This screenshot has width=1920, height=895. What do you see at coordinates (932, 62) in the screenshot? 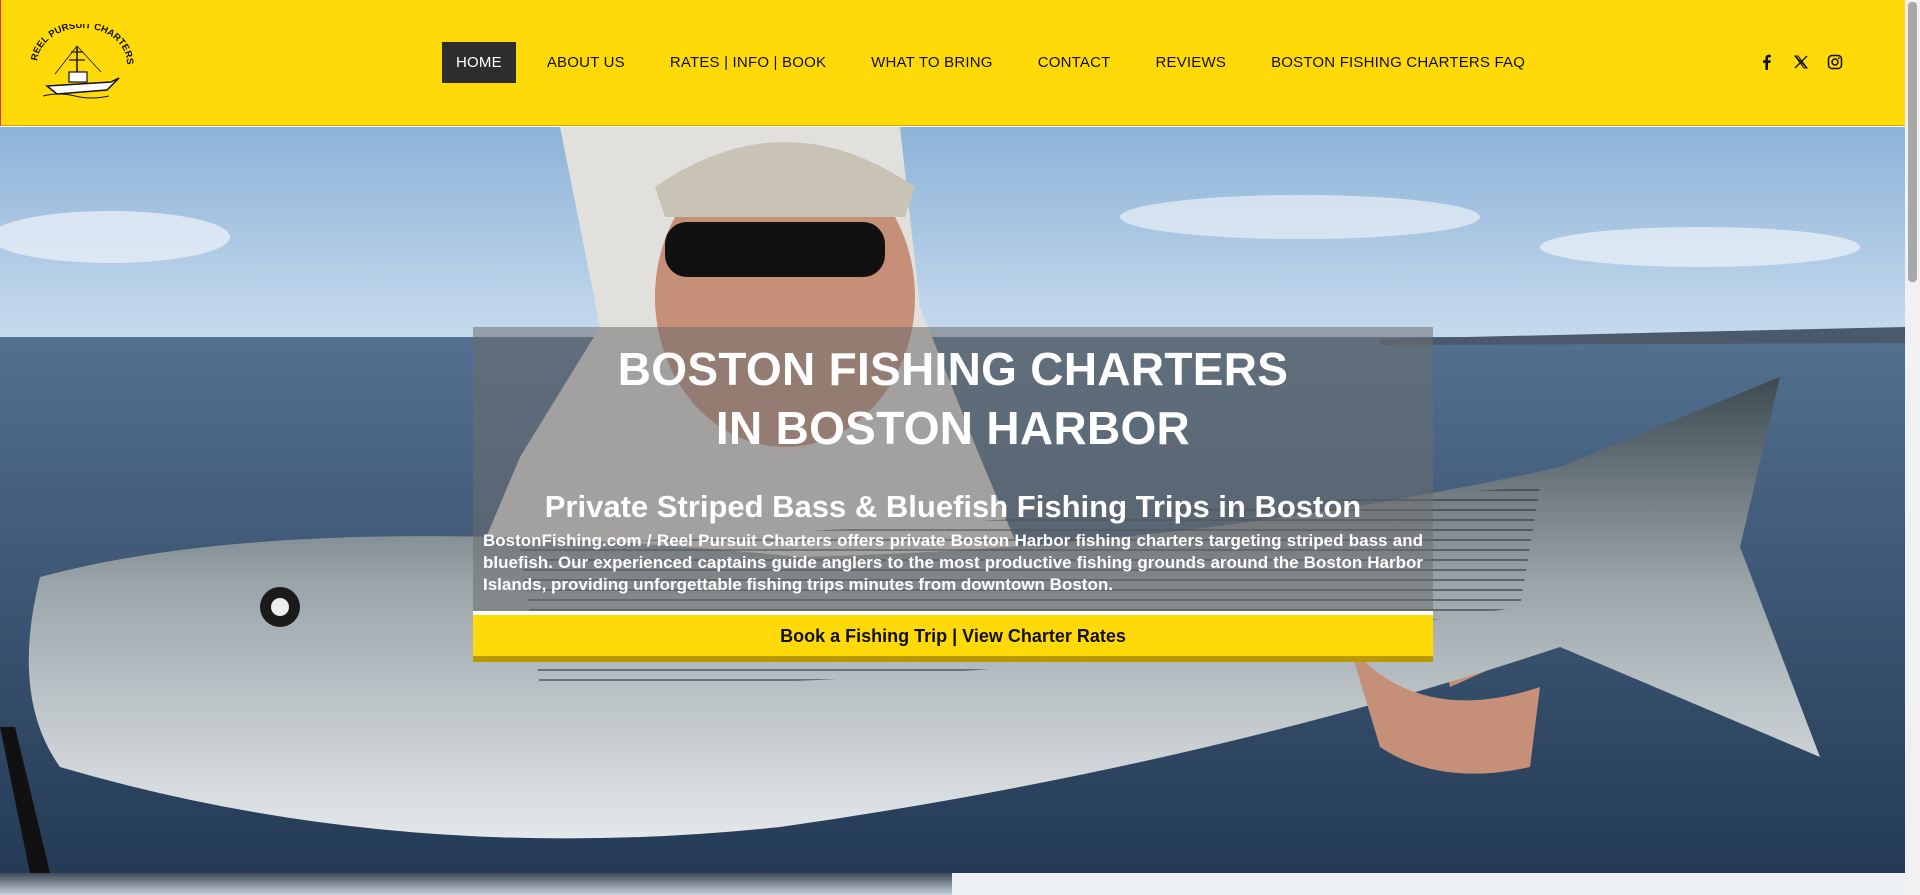
I see `nav-item-what-to-bring: WHAT TO BRING` at bounding box center [932, 62].